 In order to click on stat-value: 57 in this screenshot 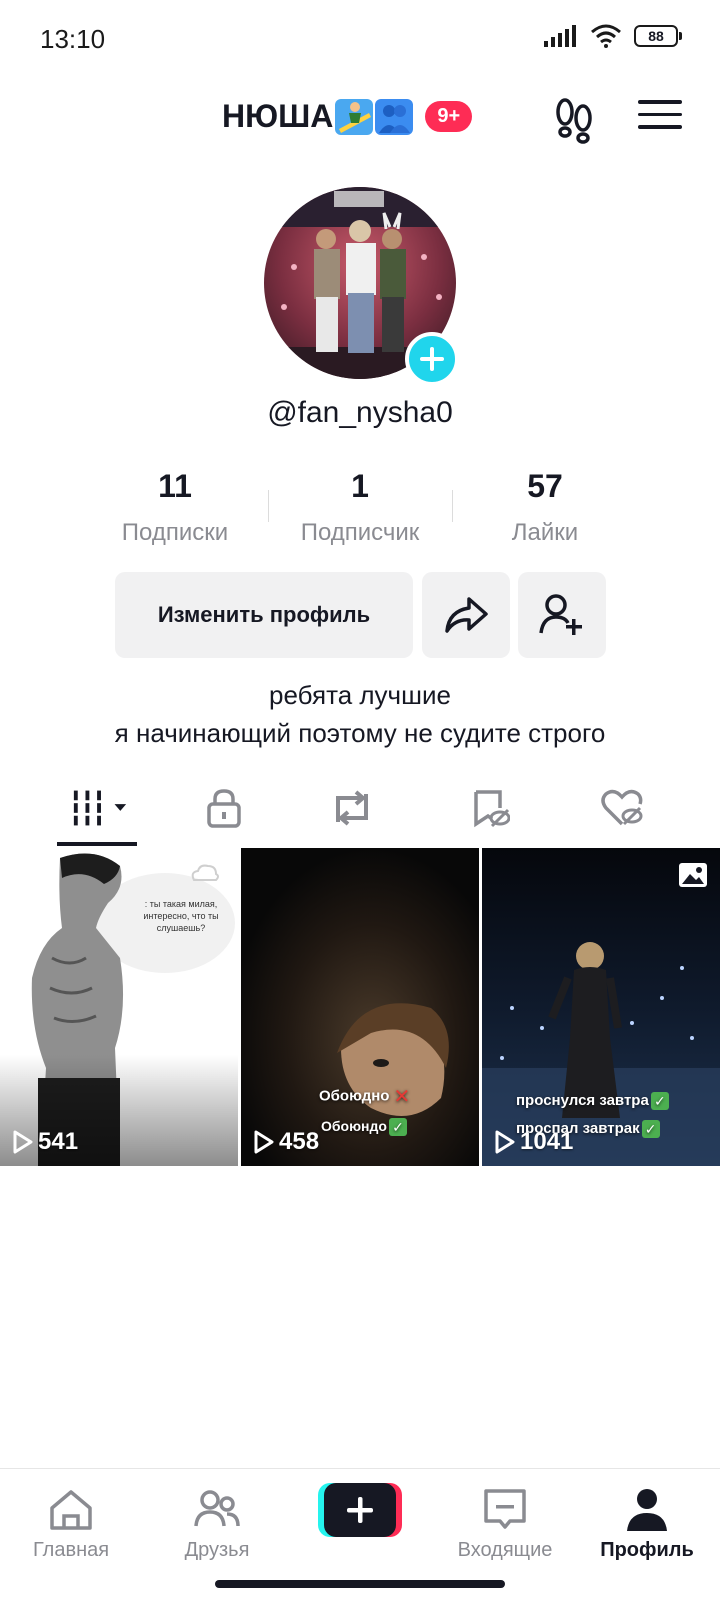, I will do `click(545, 486)`.